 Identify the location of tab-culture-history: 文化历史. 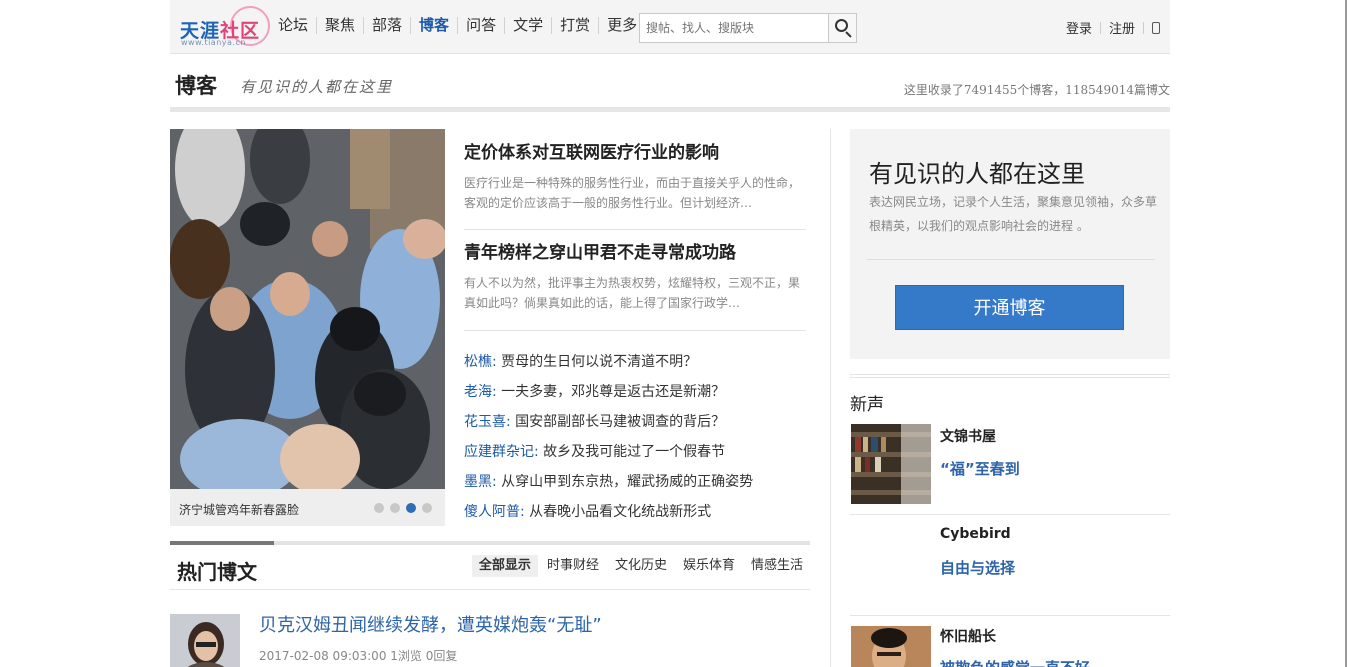
(641, 566).